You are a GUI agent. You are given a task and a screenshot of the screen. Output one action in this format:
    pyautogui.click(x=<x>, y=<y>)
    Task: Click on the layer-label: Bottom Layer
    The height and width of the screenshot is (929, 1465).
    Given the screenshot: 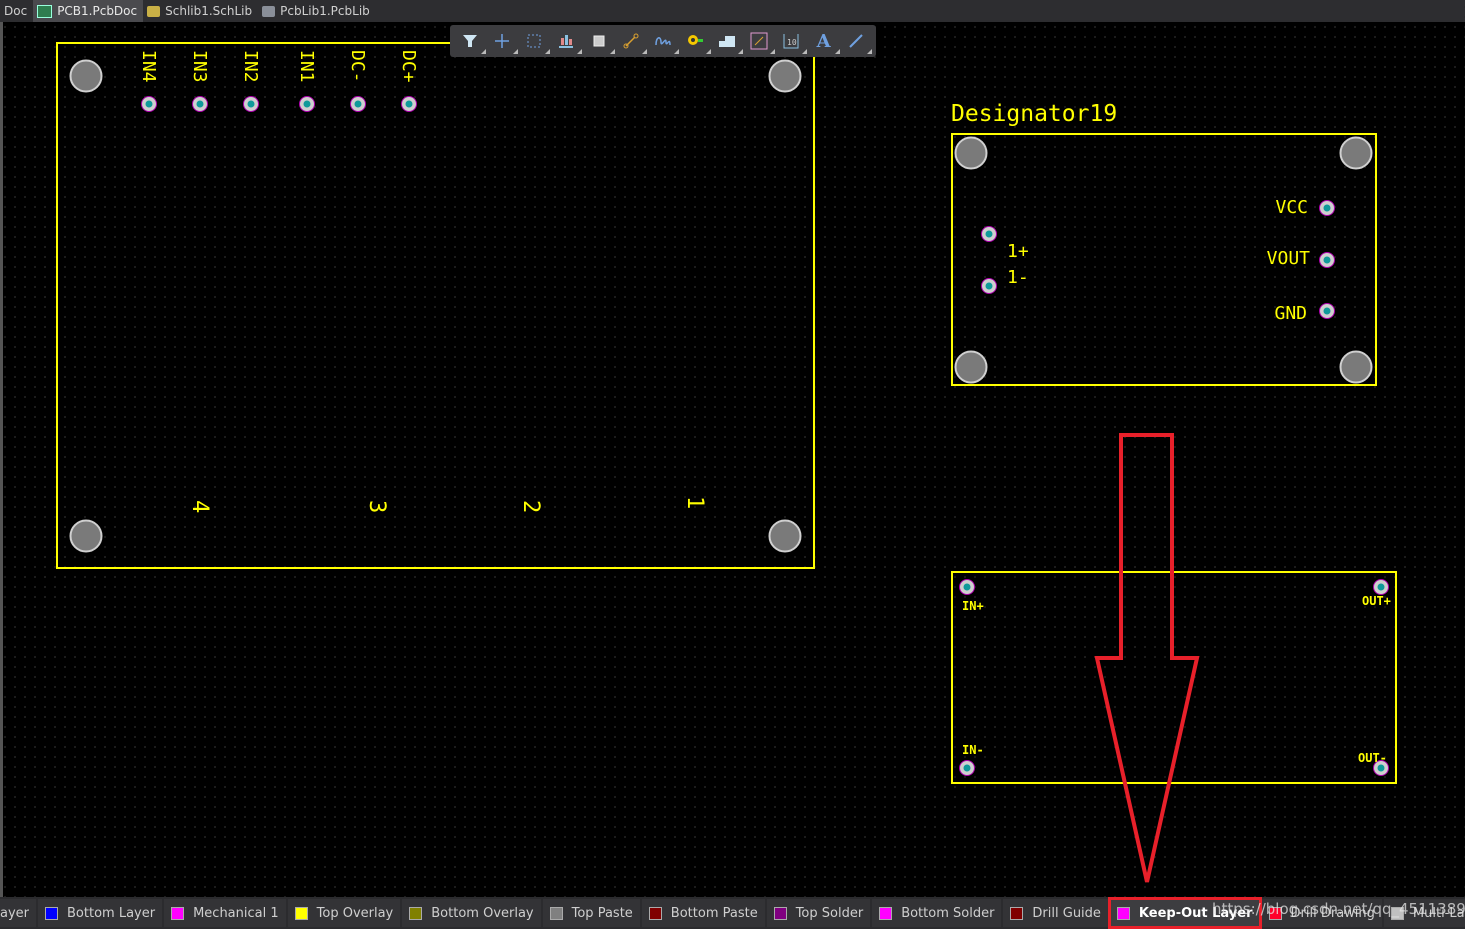 What is the action you would take?
    pyautogui.click(x=111, y=913)
    